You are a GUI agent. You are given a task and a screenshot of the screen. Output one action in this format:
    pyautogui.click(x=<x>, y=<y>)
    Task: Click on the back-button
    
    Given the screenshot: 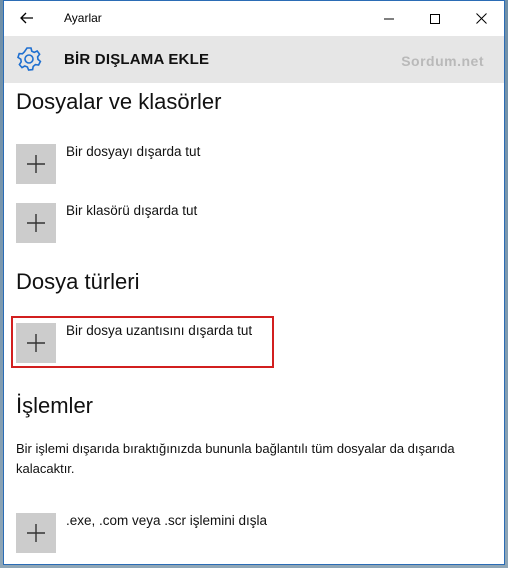 What is the action you would take?
    pyautogui.click(x=27, y=18)
    